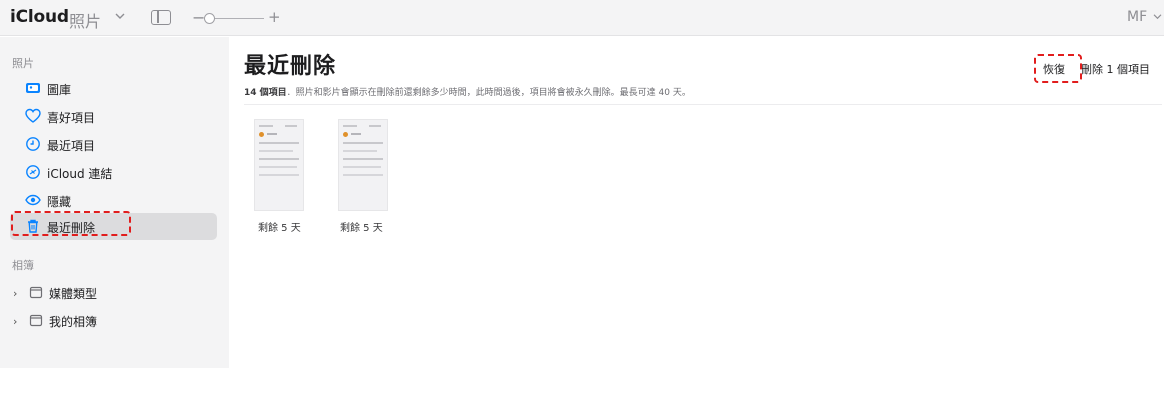 This screenshot has width=1164, height=405. I want to click on zoom-slider-knob, so click(209, 18).